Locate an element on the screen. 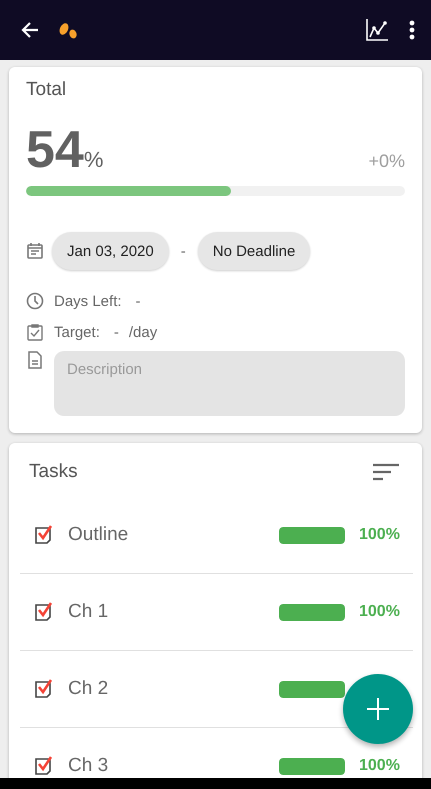  card-title: Tasks is located at coordinates (53, 472).